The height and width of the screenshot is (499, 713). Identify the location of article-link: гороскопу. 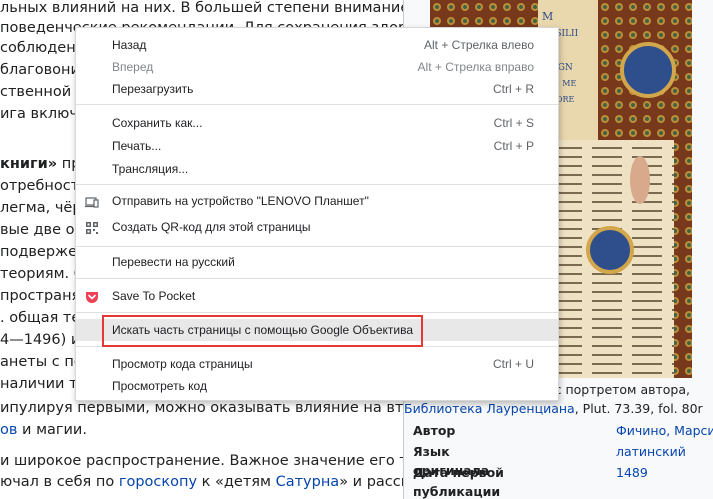
(158, 482).